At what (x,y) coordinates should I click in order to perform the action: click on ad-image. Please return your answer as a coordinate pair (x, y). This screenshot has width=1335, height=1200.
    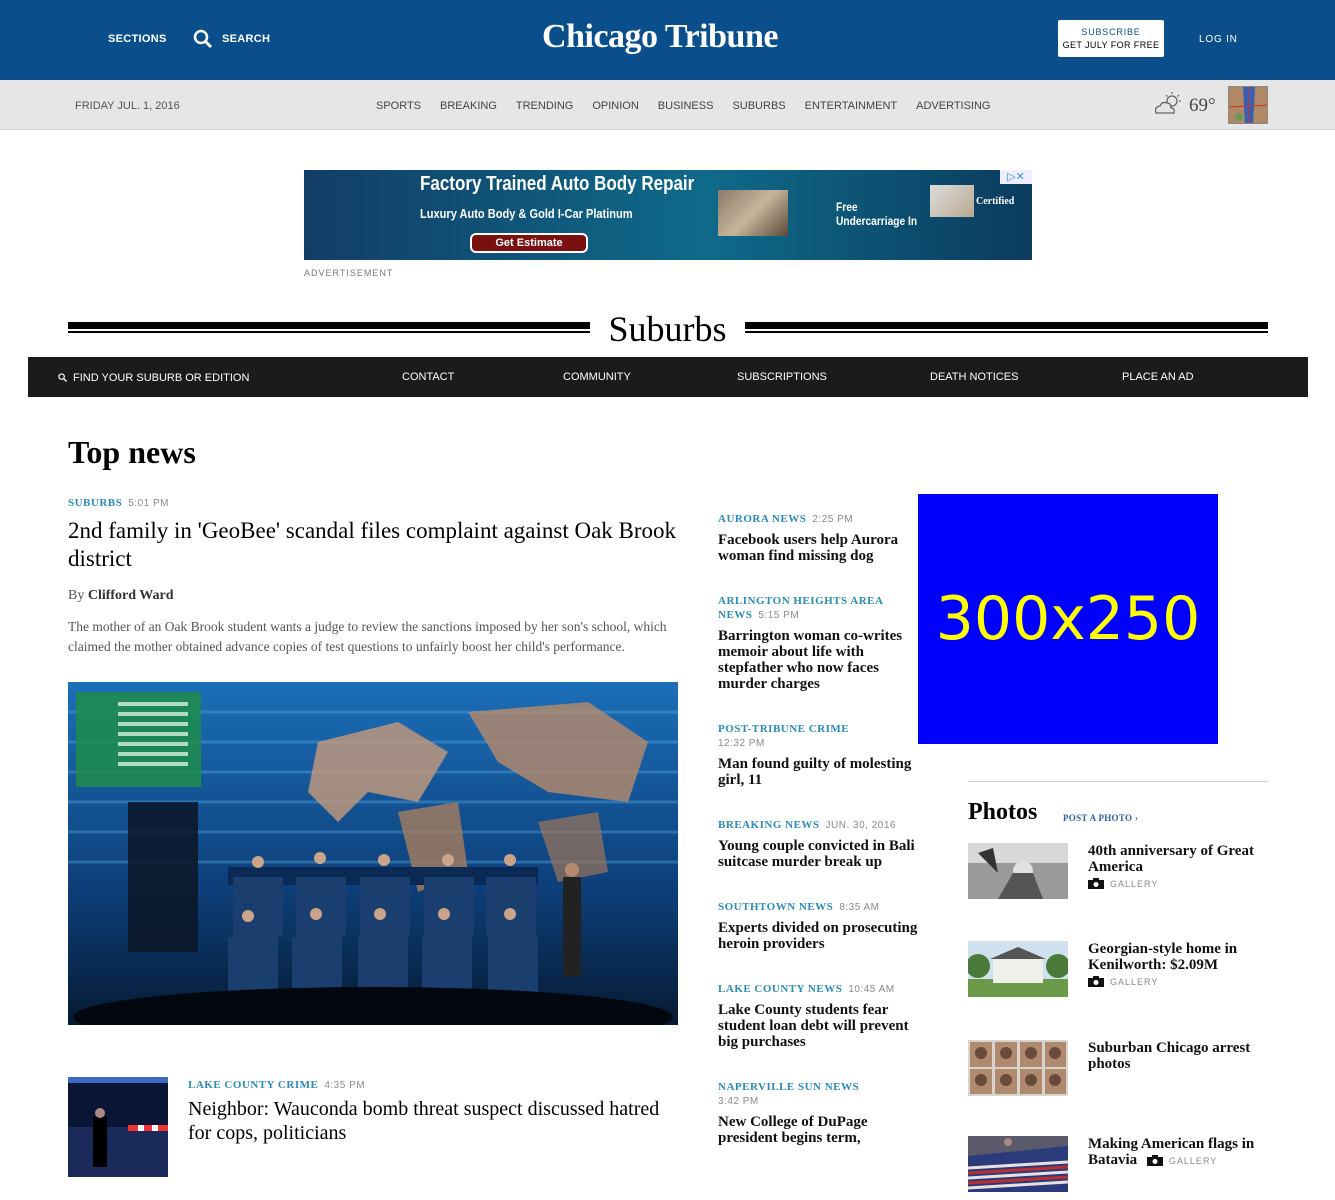
    Looking at the image, I should click on (753, 213).